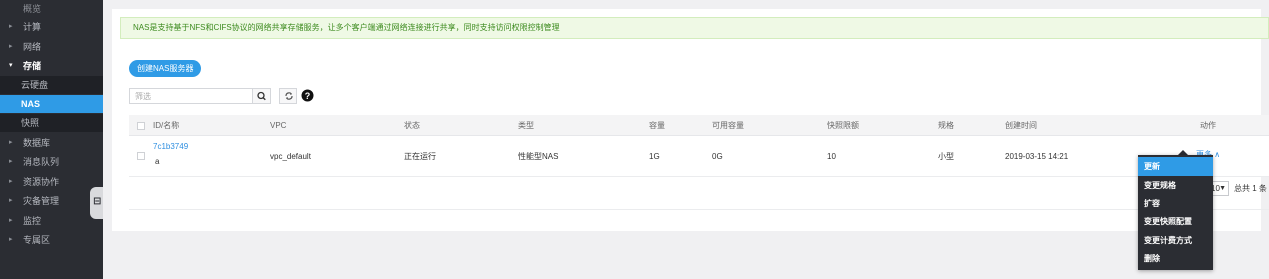 The image size is (1269, 279). What do you see at coordinates (51, 66) in the screenshot?
I see `sidebar-item-storage: ▾ 存储` at bounding box center [51, 66].